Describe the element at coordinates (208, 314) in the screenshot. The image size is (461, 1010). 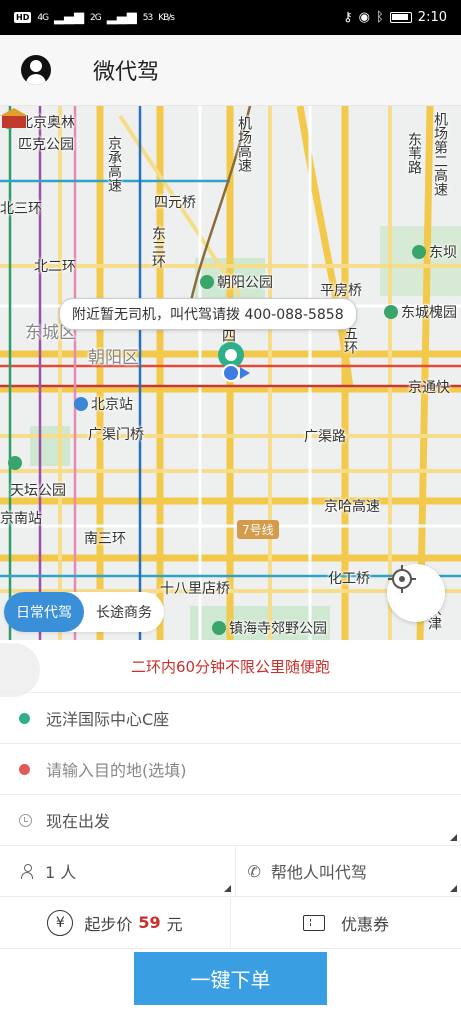
I see `no-driver-notice: 附近暂无司机，叫代驾请拨 400-088-5858` at that location.